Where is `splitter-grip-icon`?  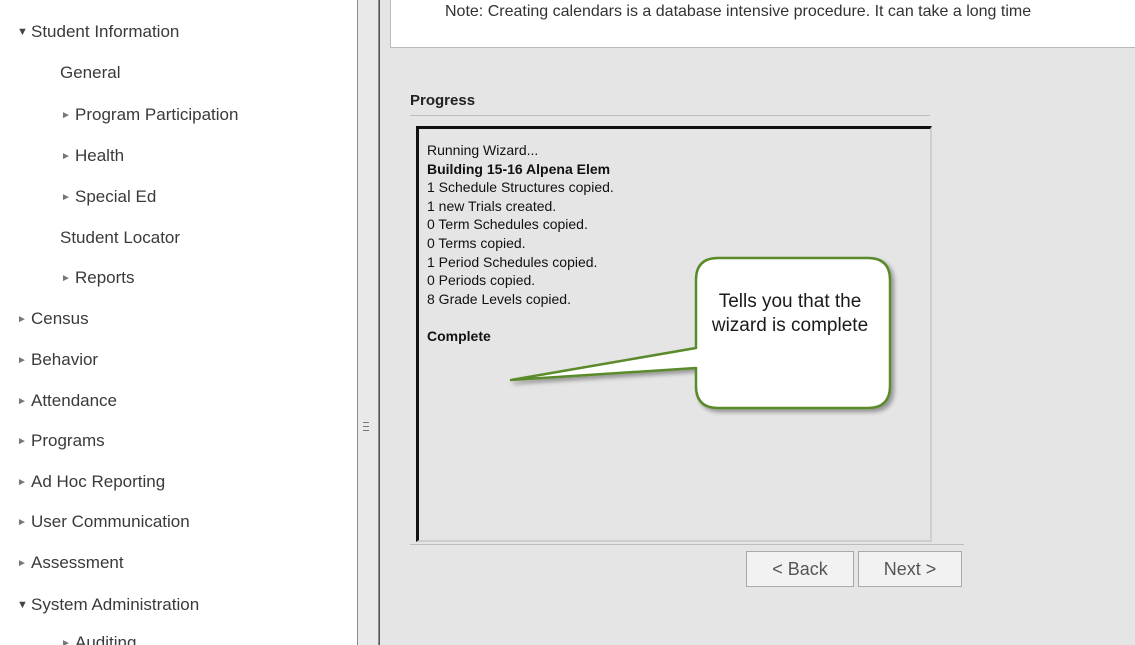 splitter-grip-icon is located at coordinates (367, 428).